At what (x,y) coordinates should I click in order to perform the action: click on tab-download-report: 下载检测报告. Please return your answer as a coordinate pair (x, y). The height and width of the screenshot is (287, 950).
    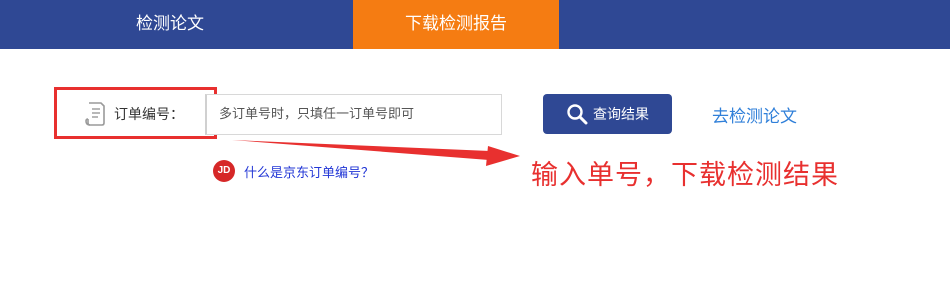
    Looking at the image, I should click on (456, 24).